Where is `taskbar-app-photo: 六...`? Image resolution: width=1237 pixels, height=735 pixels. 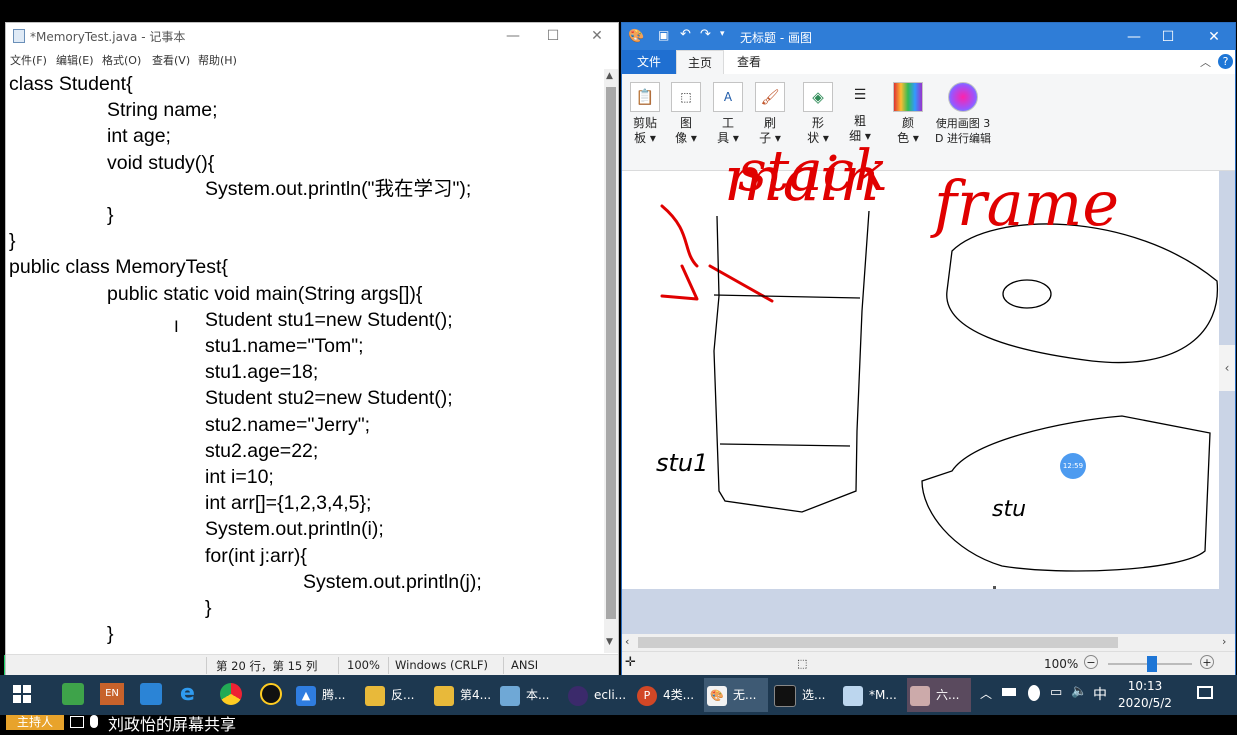
taskbar-app-photo: 六... is located at coordinates (939, 695).